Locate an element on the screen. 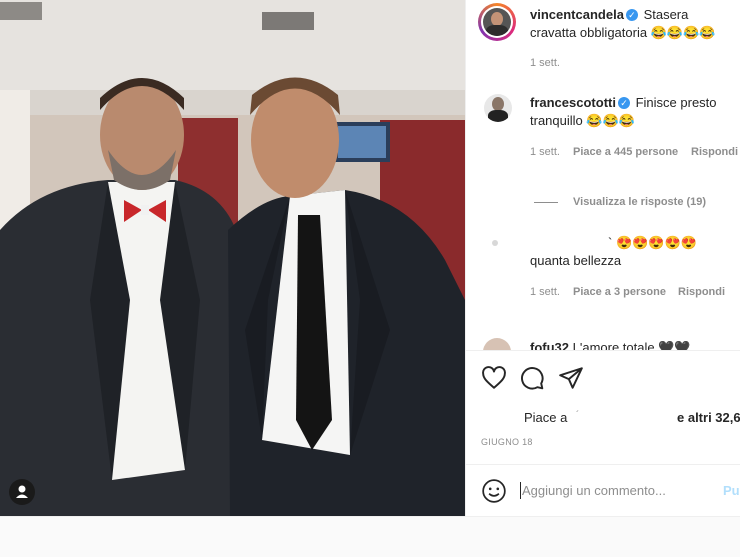 The height and width of the screenshot is (557, 740). caption-time: 1 sett. is located at coordinates (545, 63).